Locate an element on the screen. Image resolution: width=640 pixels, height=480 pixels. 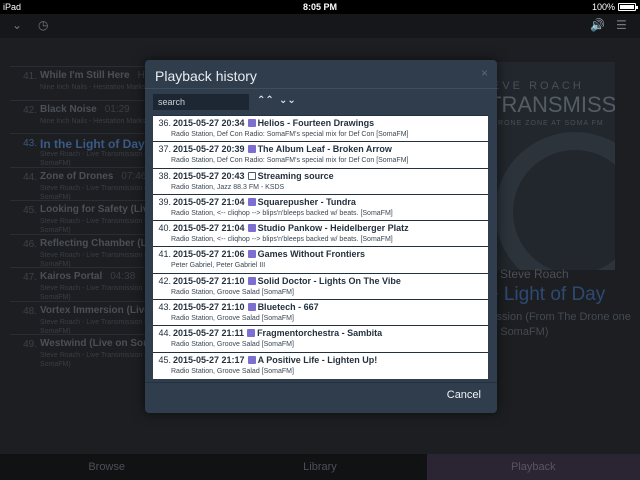
album-art-title: TRANSMISSION is located at coordinates (551, 104).